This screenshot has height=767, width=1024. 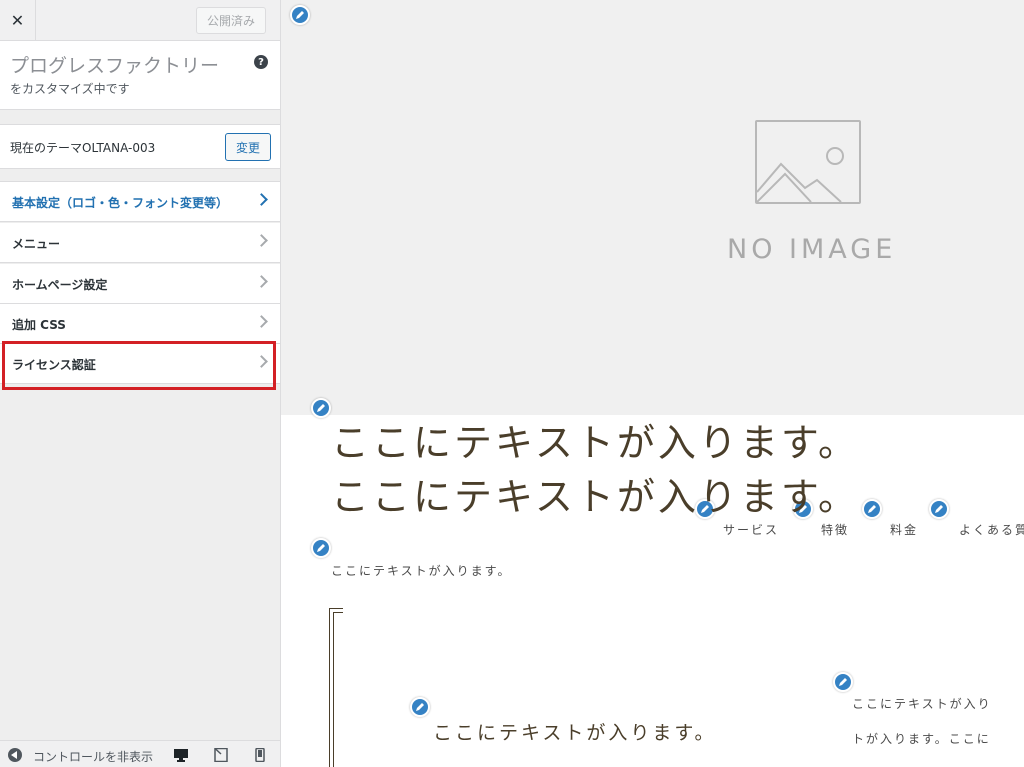 I want to click on hero-heading-line-1: ここにテキストが入ります。, so click(x=595, y=443).